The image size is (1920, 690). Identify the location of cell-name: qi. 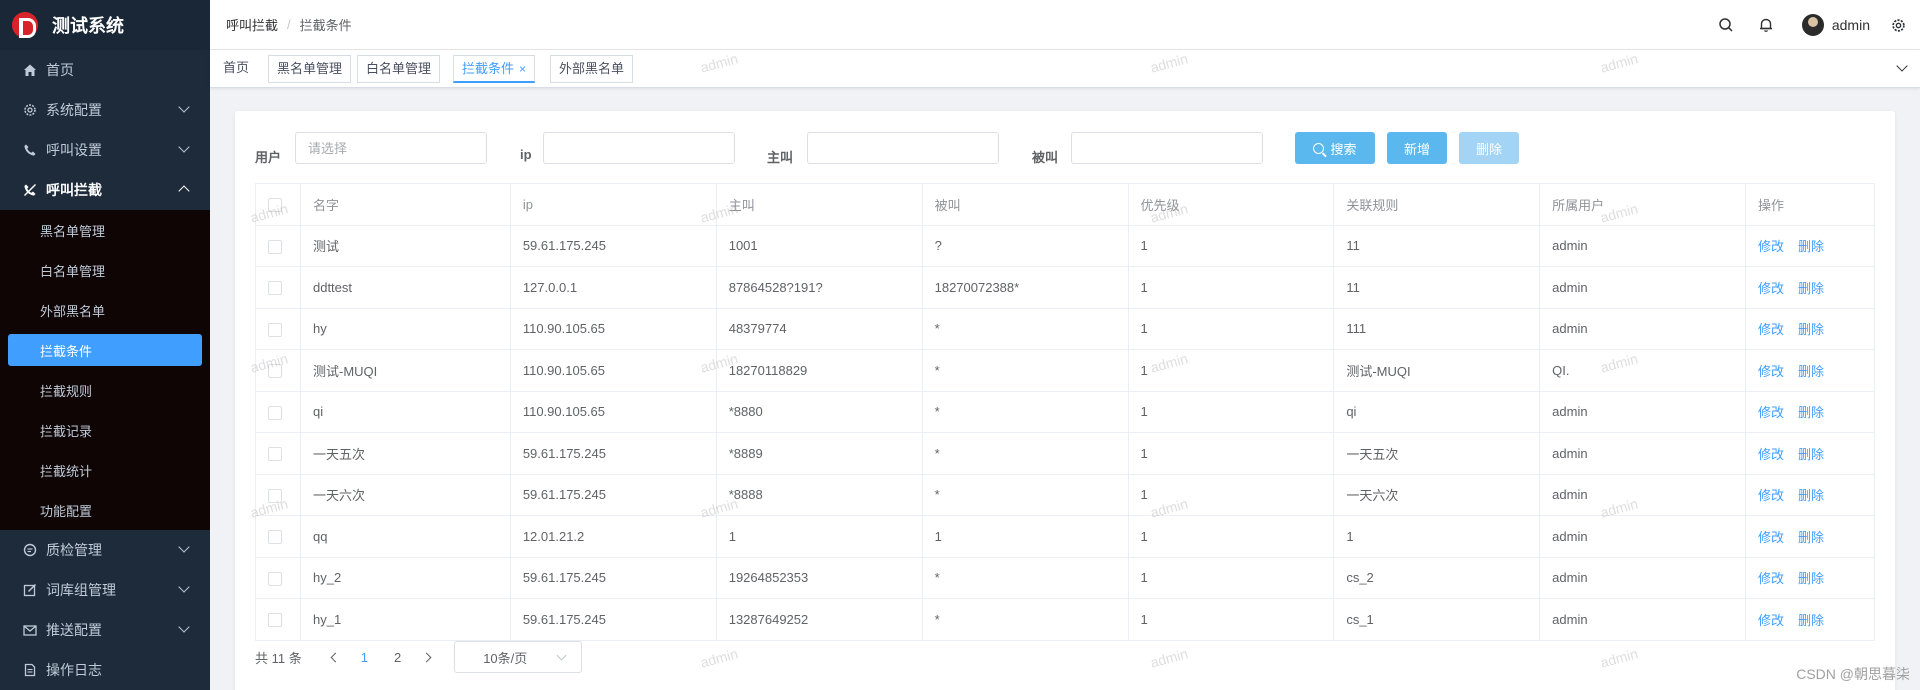
(405, 411).